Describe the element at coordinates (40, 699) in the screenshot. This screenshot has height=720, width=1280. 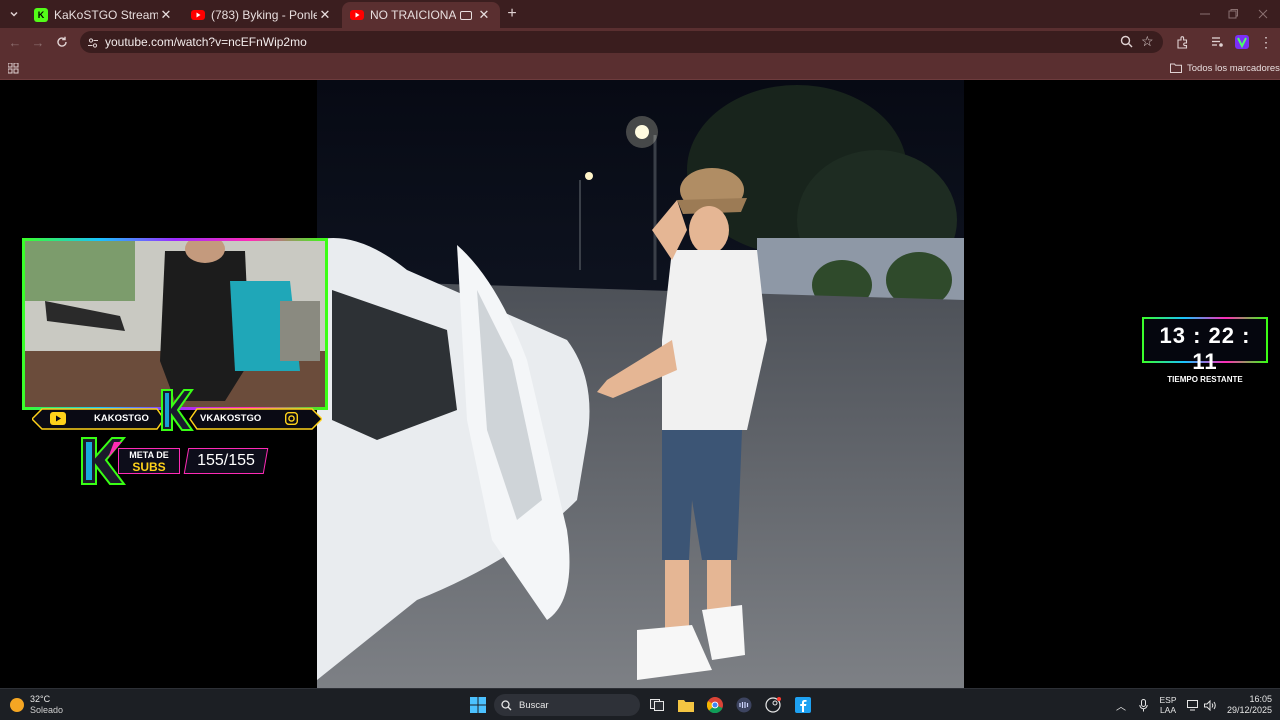
I see `weather-temp: 32°C` at that location.